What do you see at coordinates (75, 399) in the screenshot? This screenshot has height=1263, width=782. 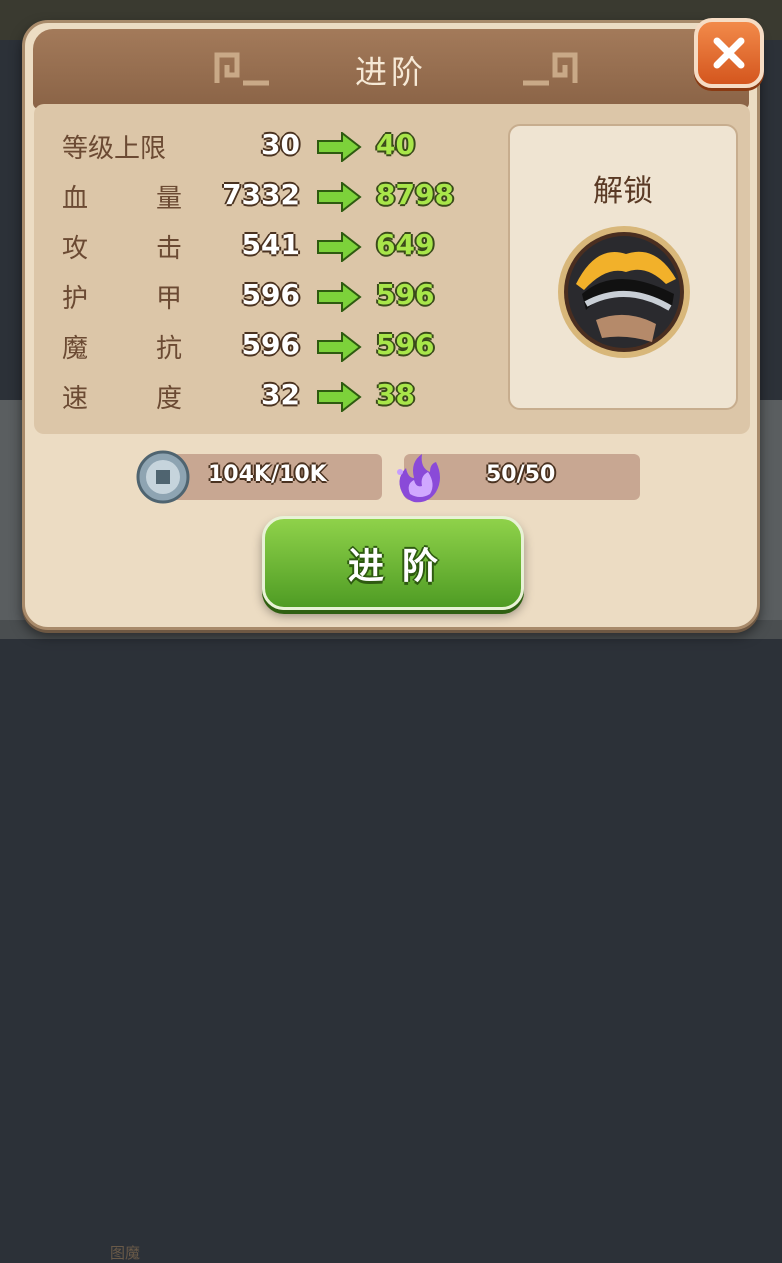 I see `stat-label-text: 速` at bounding box center [75, 399].